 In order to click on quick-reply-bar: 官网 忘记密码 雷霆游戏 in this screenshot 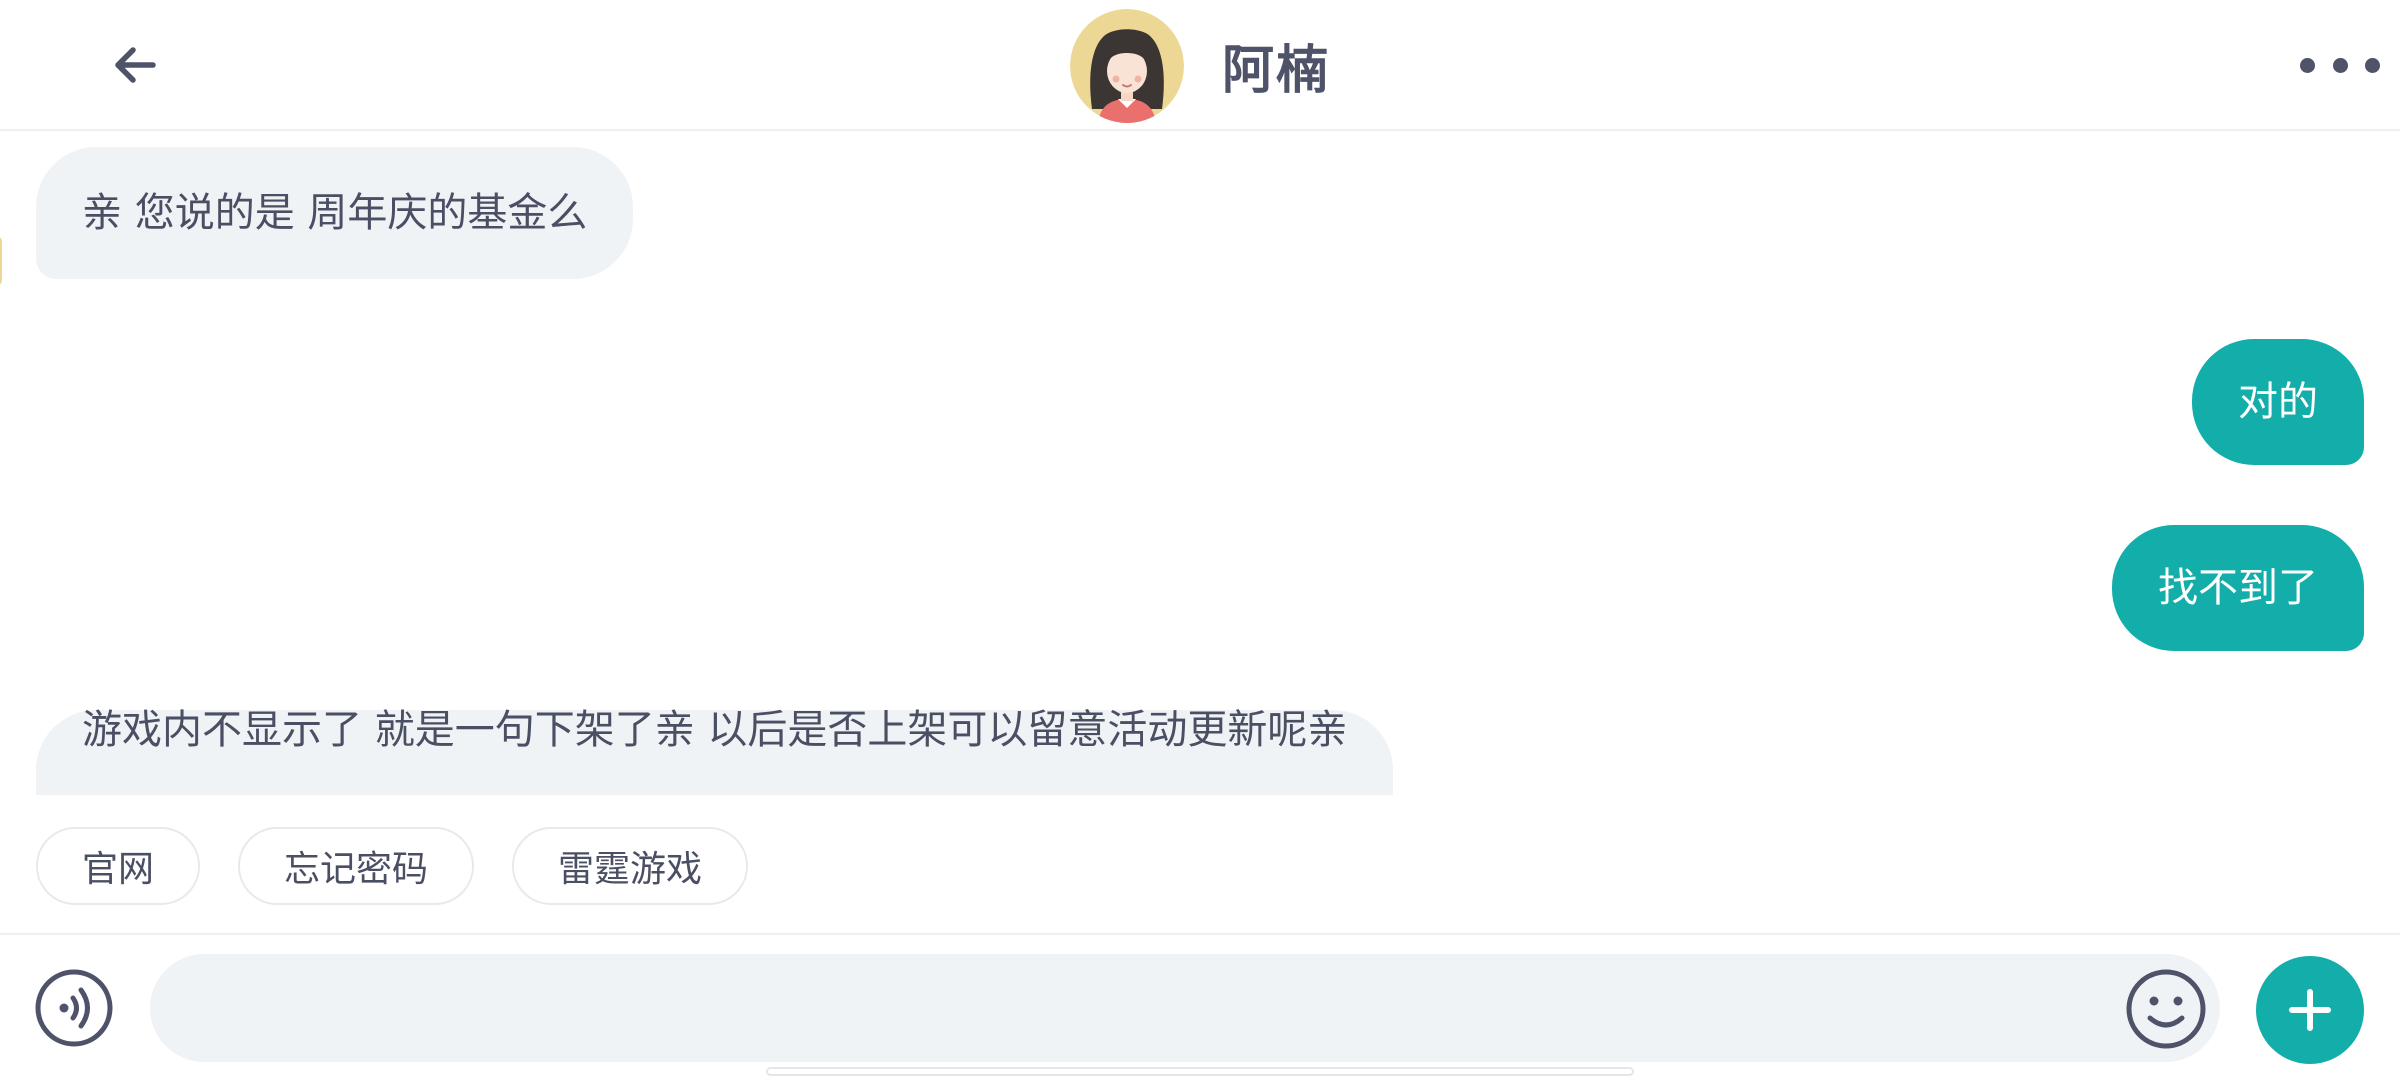, I will do `click(392, 866)`.